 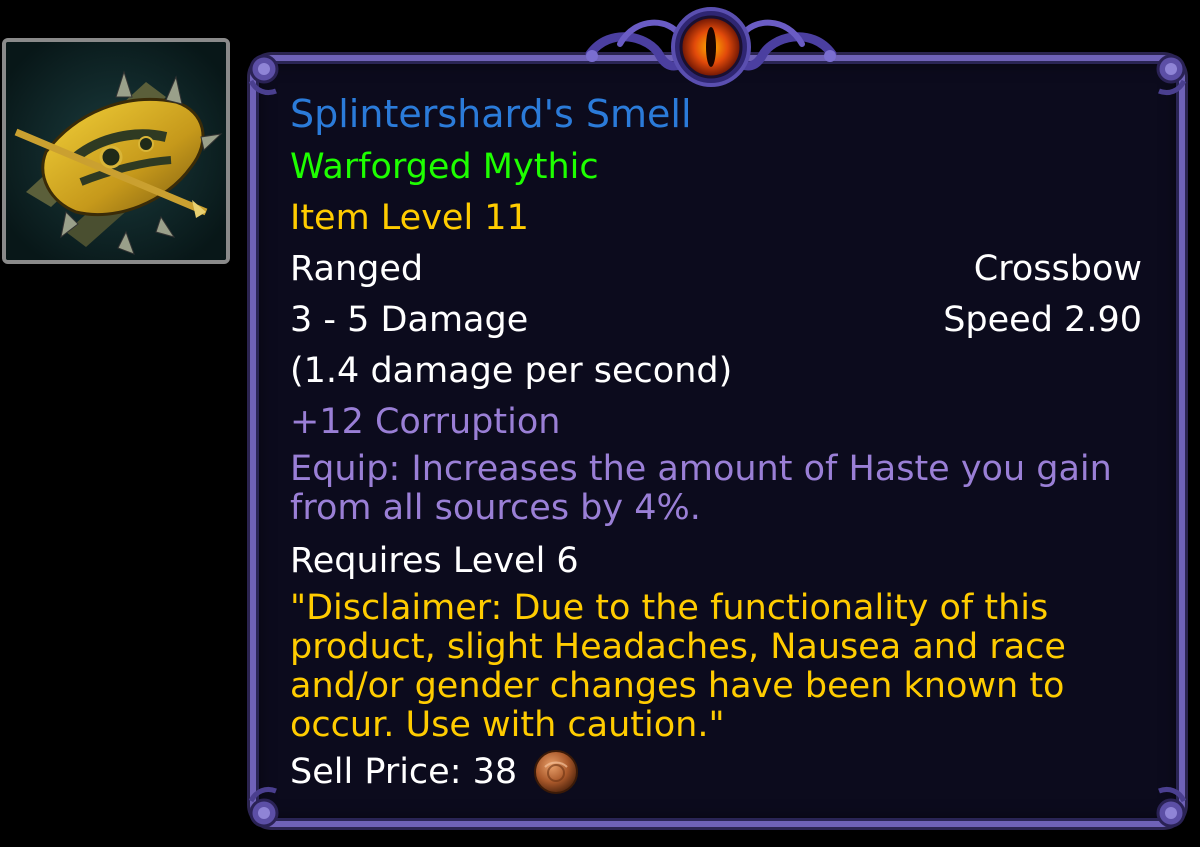 I want to click on item-level: Item Level 11, so click(x=409, y=218).